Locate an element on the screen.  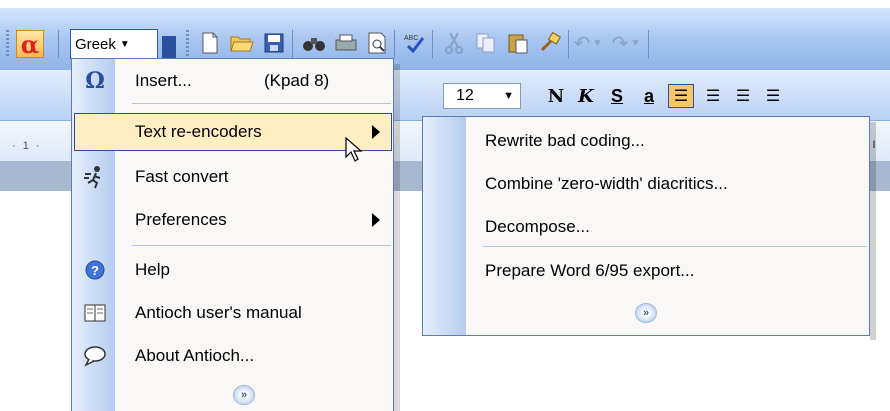
speech-bubble-icon is located at coordinates (95, 356).